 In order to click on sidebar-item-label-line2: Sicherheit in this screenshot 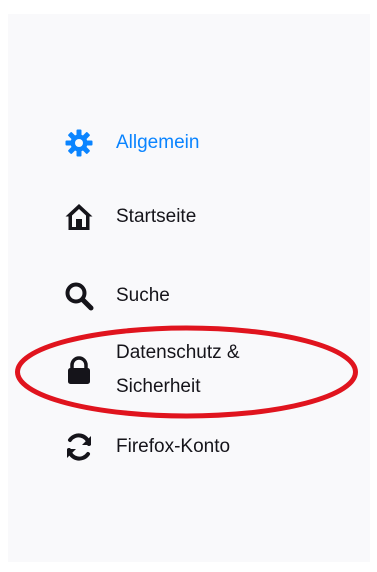, I will do `click(158, 386)`.